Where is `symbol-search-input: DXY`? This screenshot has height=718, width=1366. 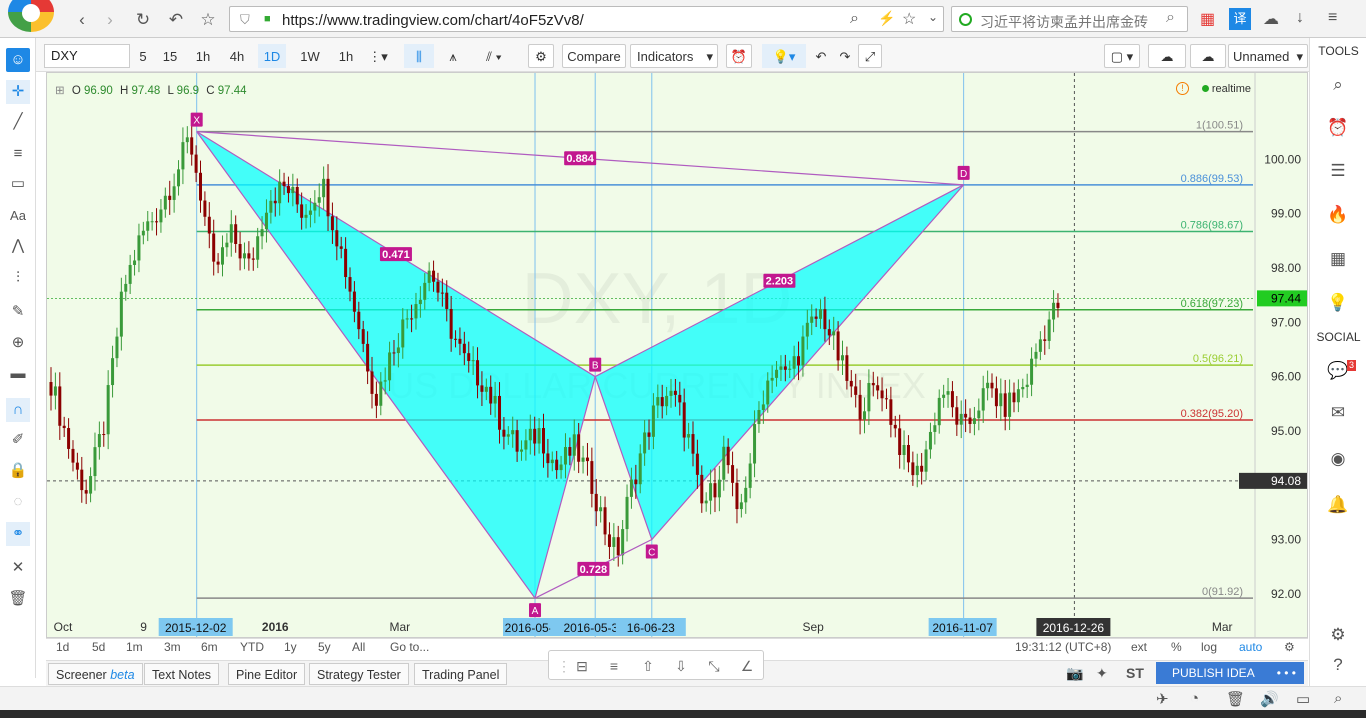
symbol-search-input: DXY is located at coordinates (87, 56).